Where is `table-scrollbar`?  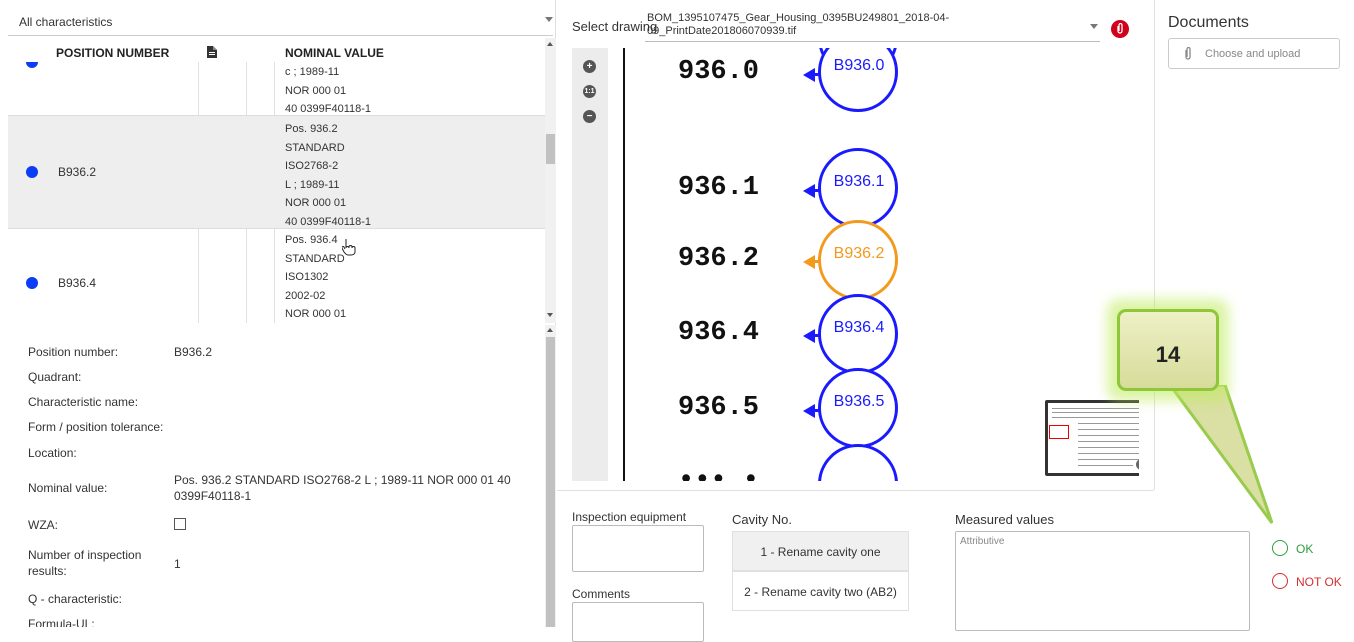
table-scrollbar is located at coordinates (550, 180).